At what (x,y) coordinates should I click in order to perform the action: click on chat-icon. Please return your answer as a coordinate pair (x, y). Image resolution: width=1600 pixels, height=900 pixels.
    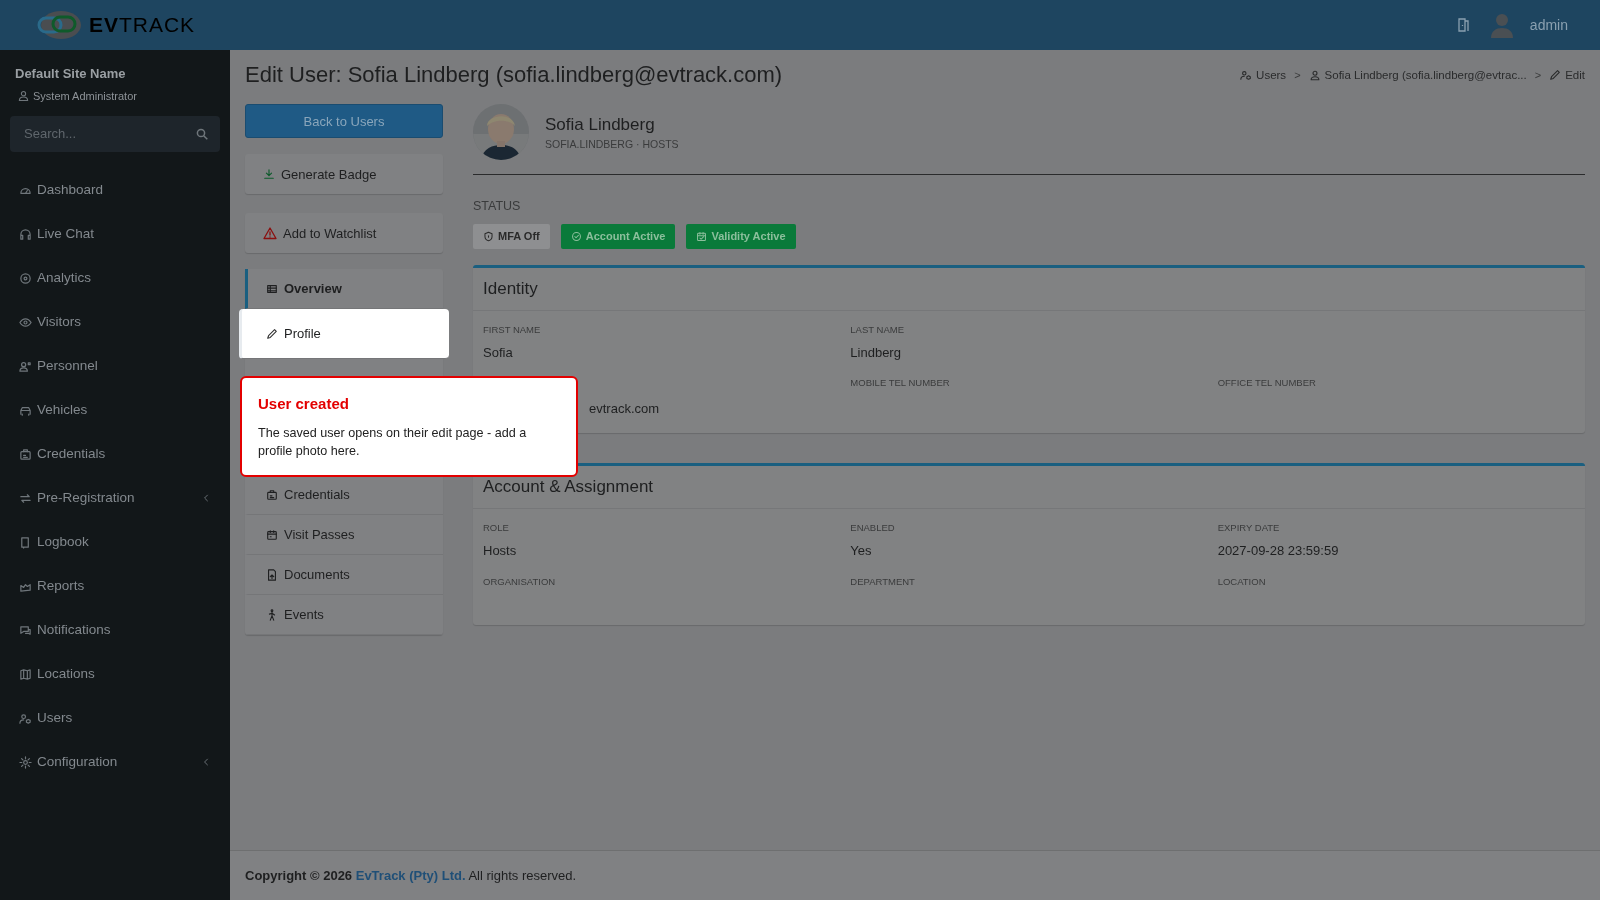
    Looking at the image, I should click on (25, 630).